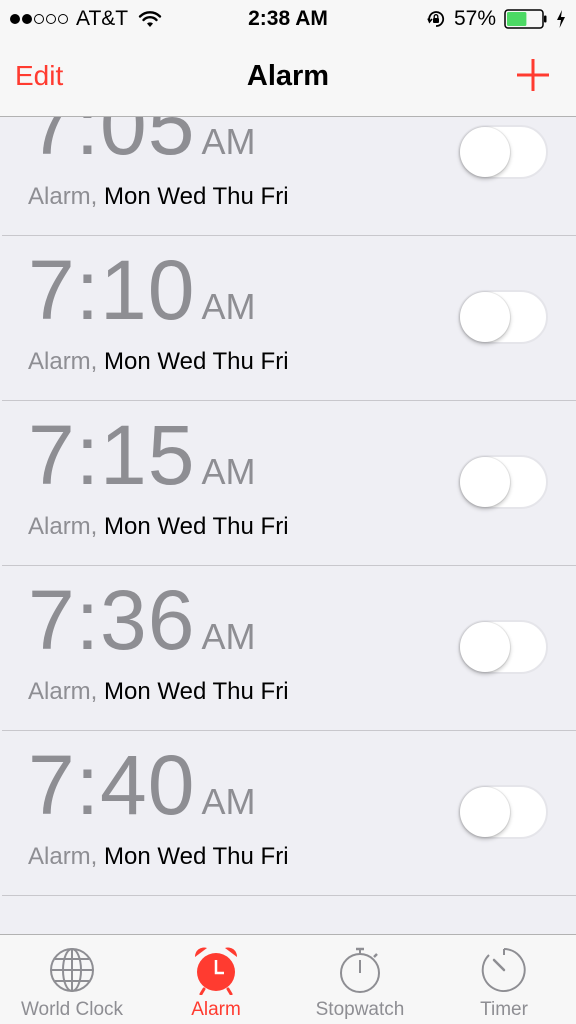  What do you see at coordinates (474, 18) in the screenshot?
I see `battery-percent: 57%` at bounding box center [474, 18].